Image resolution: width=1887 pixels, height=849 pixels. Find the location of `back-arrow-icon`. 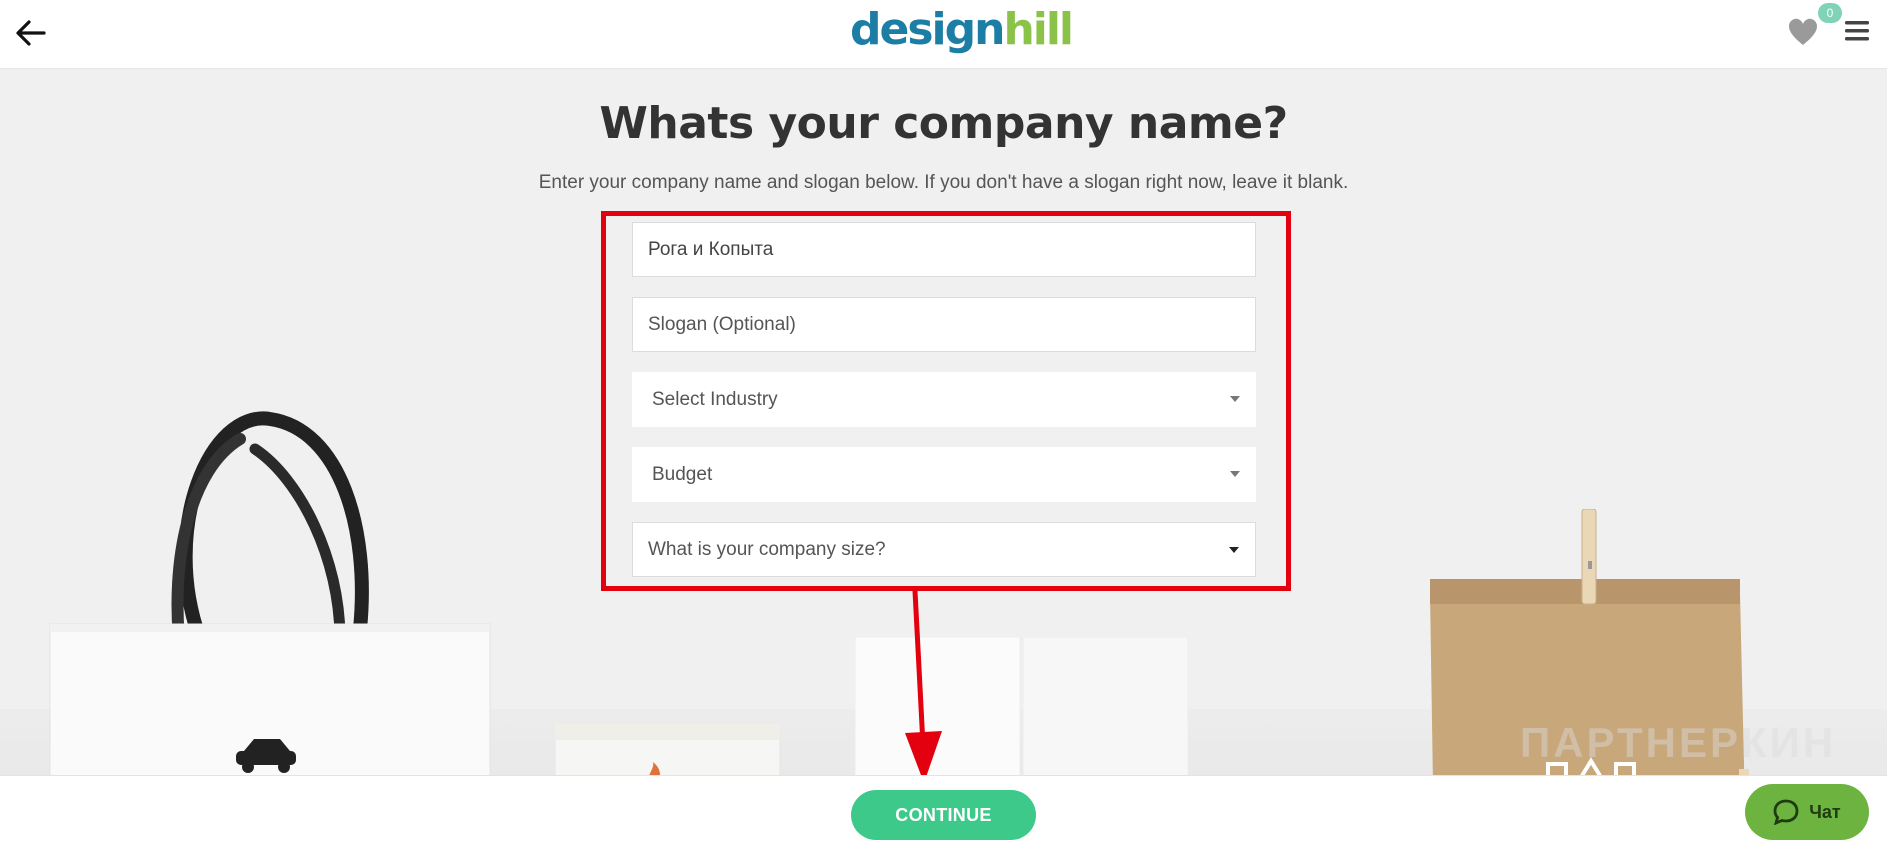

back-arrow-icon is located at coordinates (31, 33).